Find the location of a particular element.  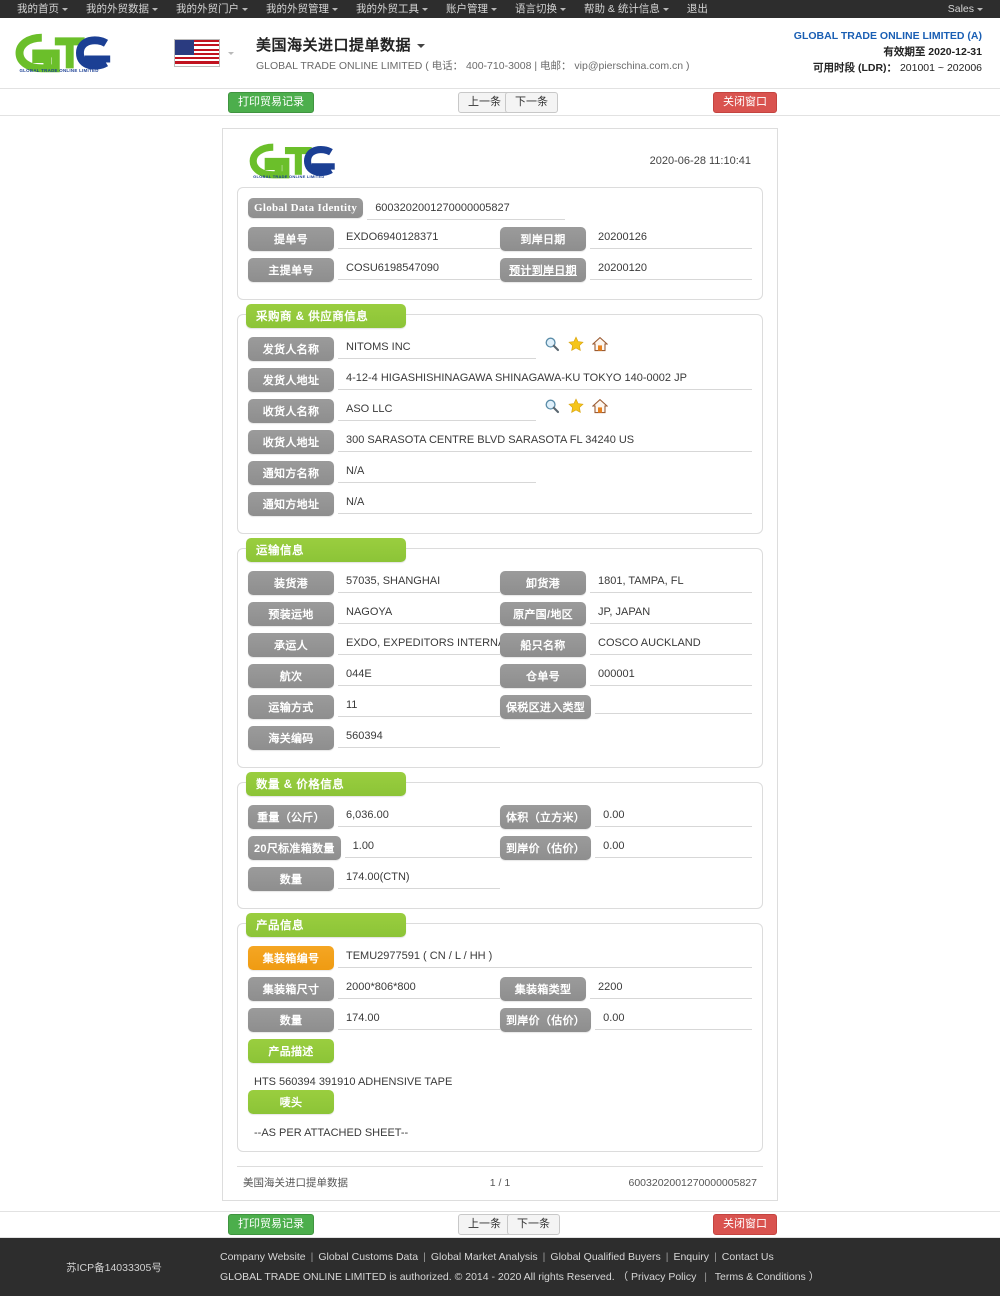

field-label: 20尺标准箱数量 is located at coordinates (294, 848).